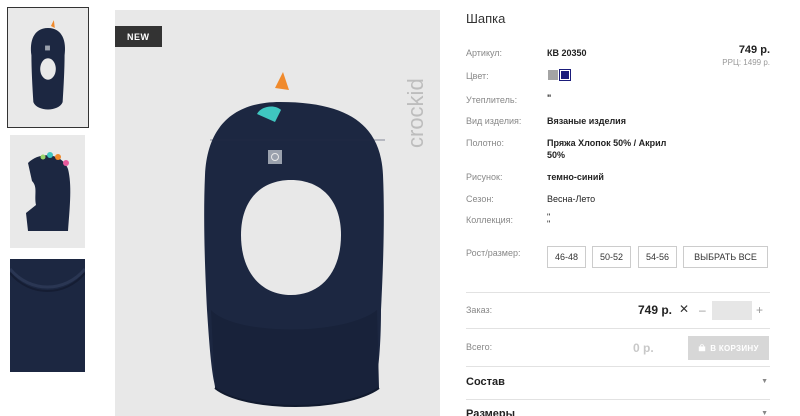 This screenshot has height=416, width=800. Describe the element at coordinates (553, 75) in the screenshot. I see `color-swatch-gray` at that location.